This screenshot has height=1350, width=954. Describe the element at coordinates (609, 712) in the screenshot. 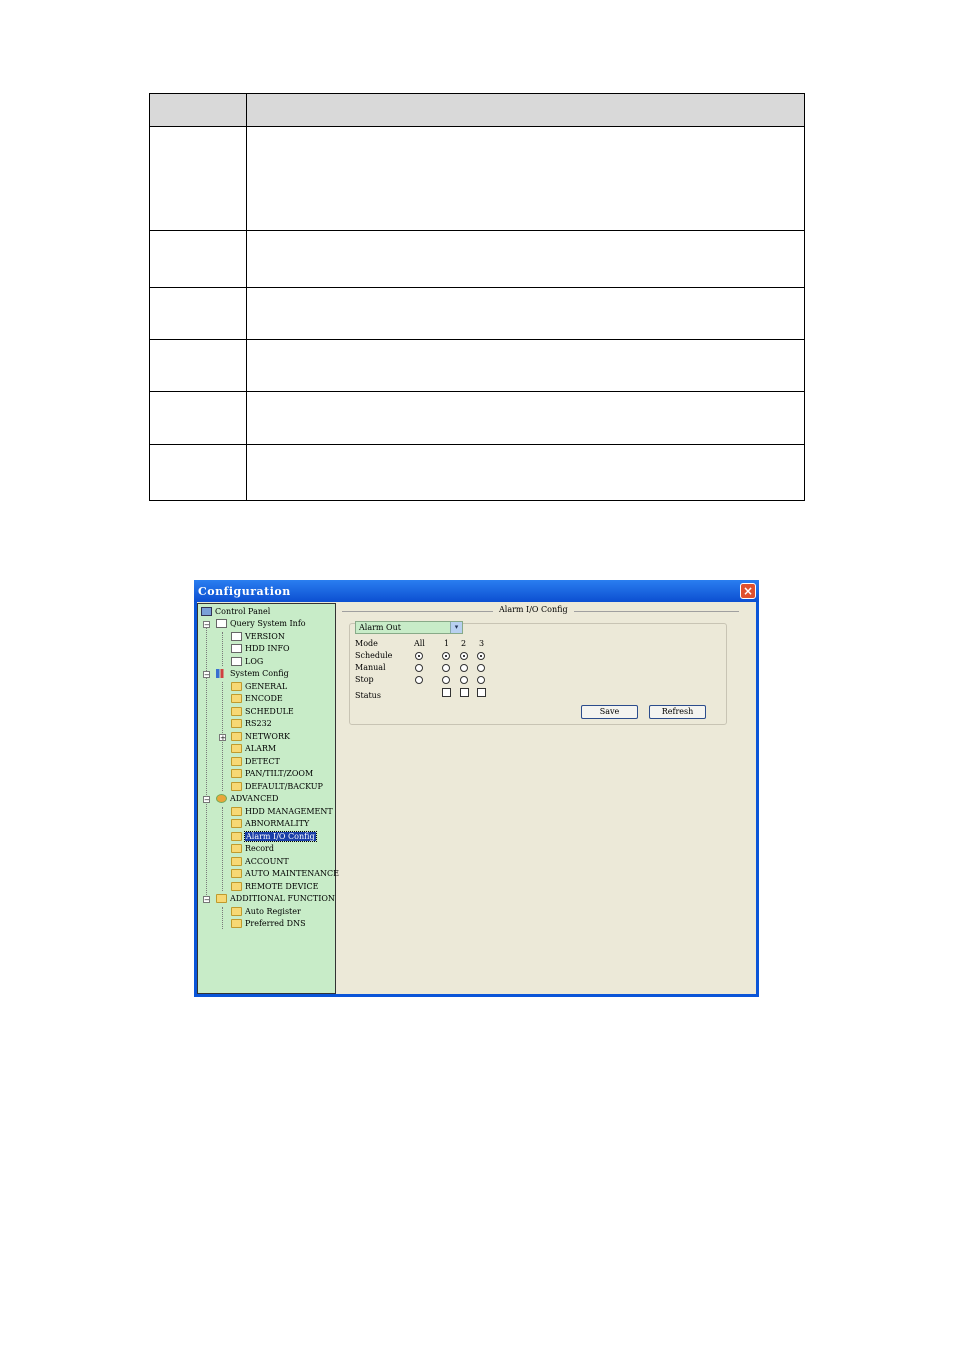

I see `save-button: Save` at that location.